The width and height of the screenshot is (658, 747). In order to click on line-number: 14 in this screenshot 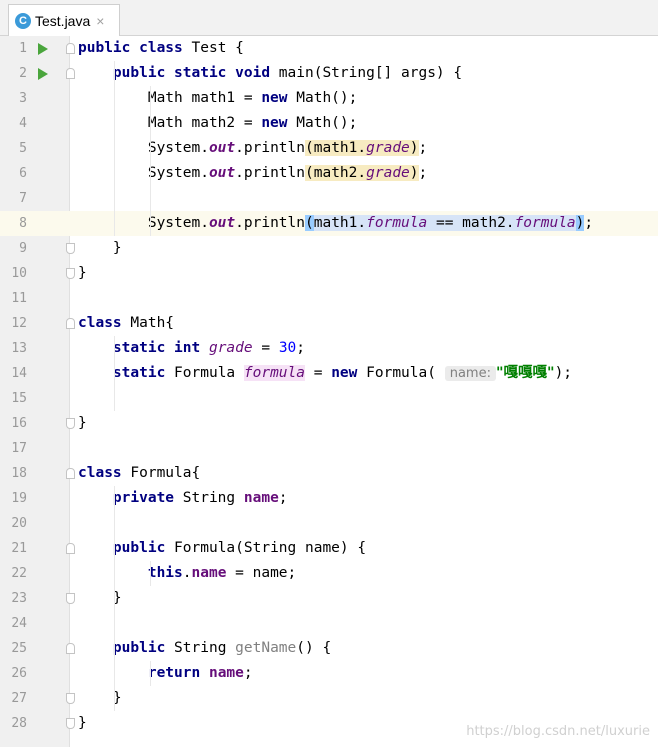, I will do `click(19, 373)`.